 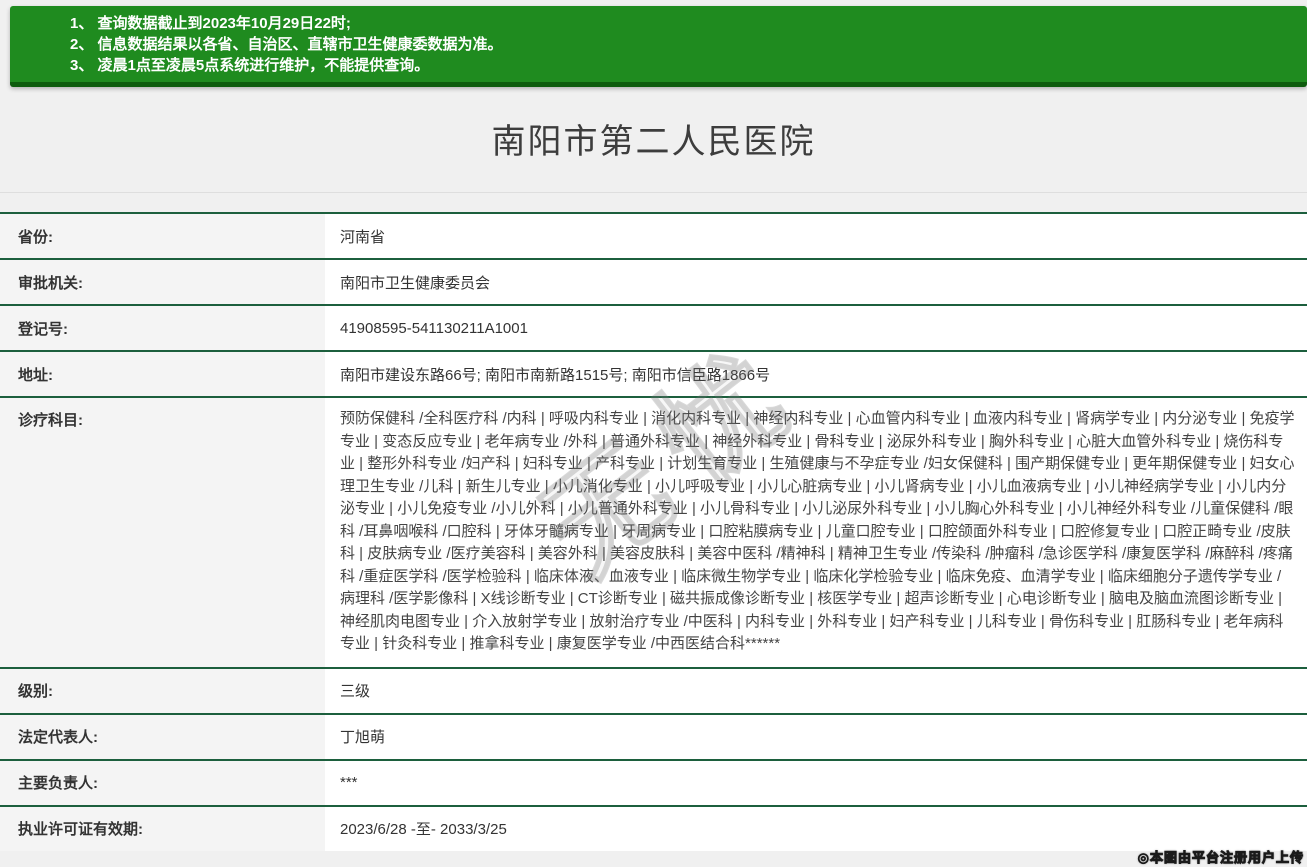 I want to click on row-address: 地址: 南阳市建设东路66号; 南阳市南新路1515号; 南阳市信臣路1866号, so click(x=653, y=373).